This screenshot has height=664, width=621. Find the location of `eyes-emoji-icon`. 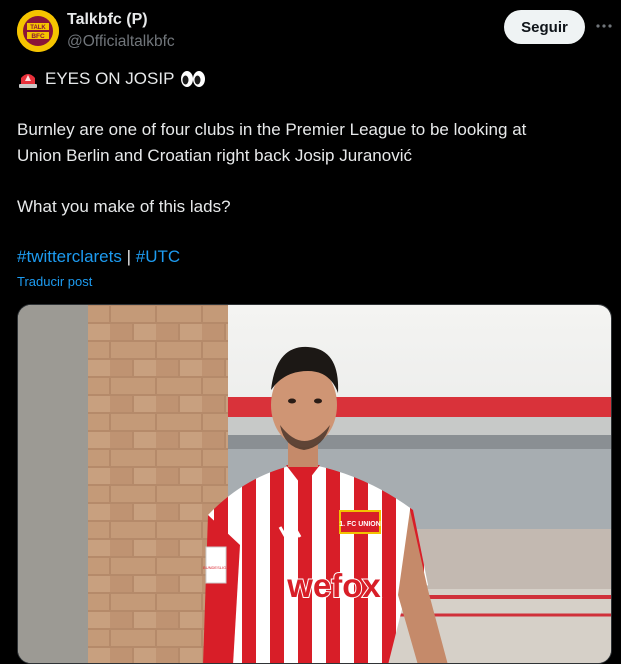

eyes-emoji-icon is located at coordinates (193, 79).